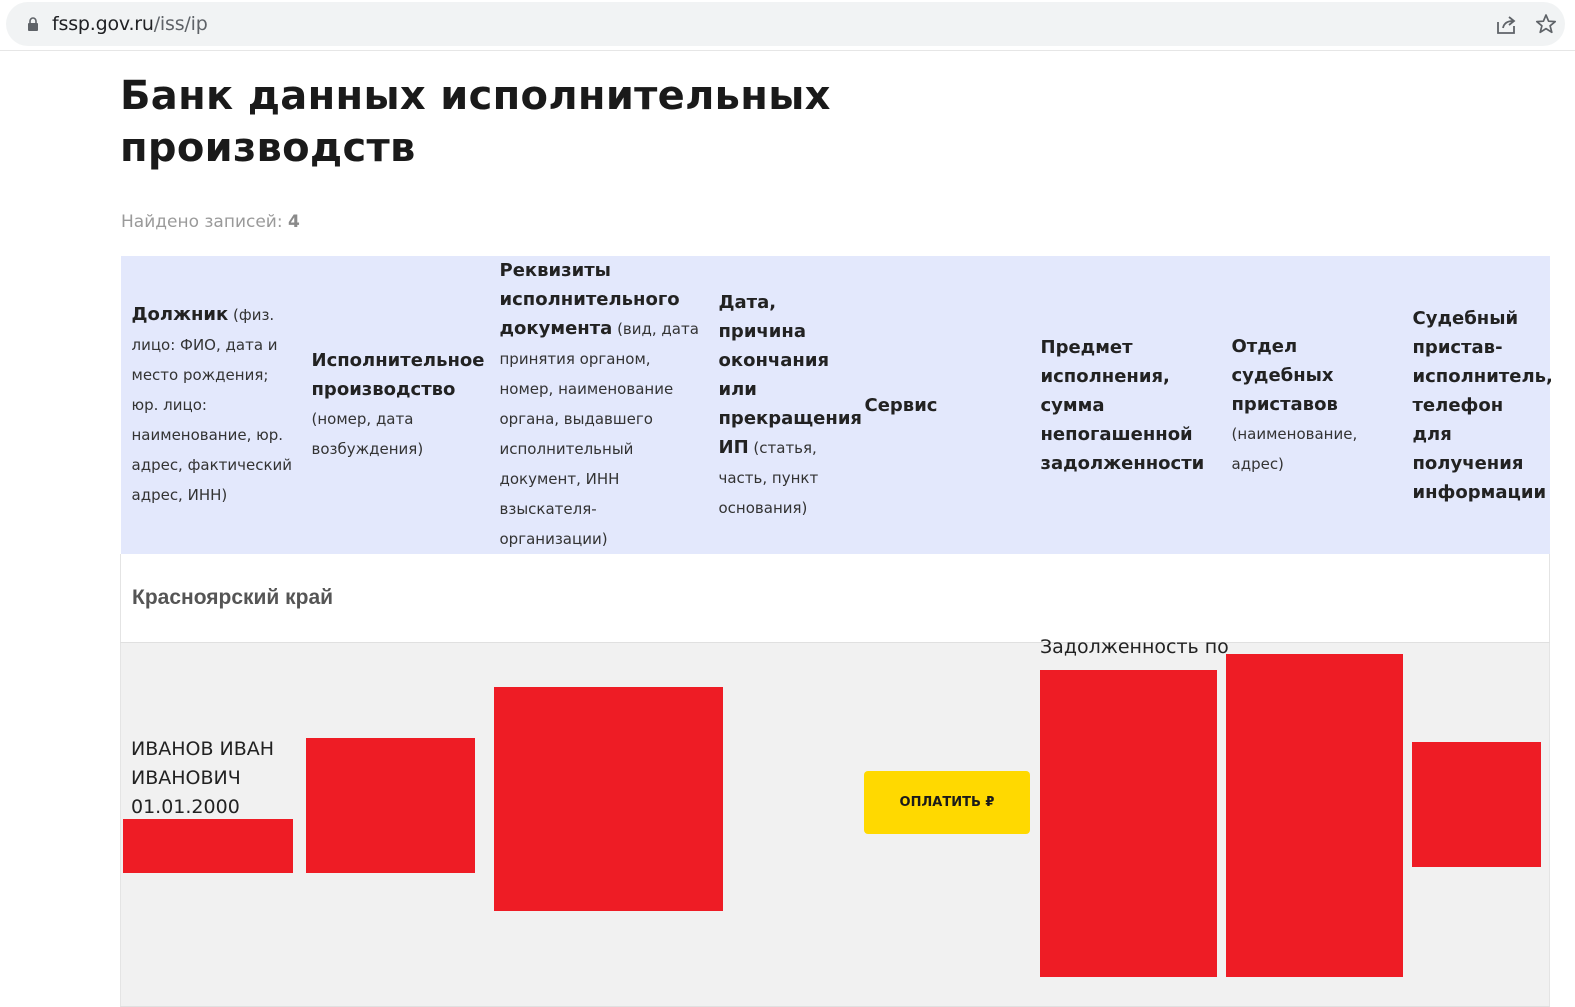 The width and height of the screenshot is (1575, 1007). Describe the element at coordinates (294, 222) in the screenshot. I see `records-found-count: 4` at that location.